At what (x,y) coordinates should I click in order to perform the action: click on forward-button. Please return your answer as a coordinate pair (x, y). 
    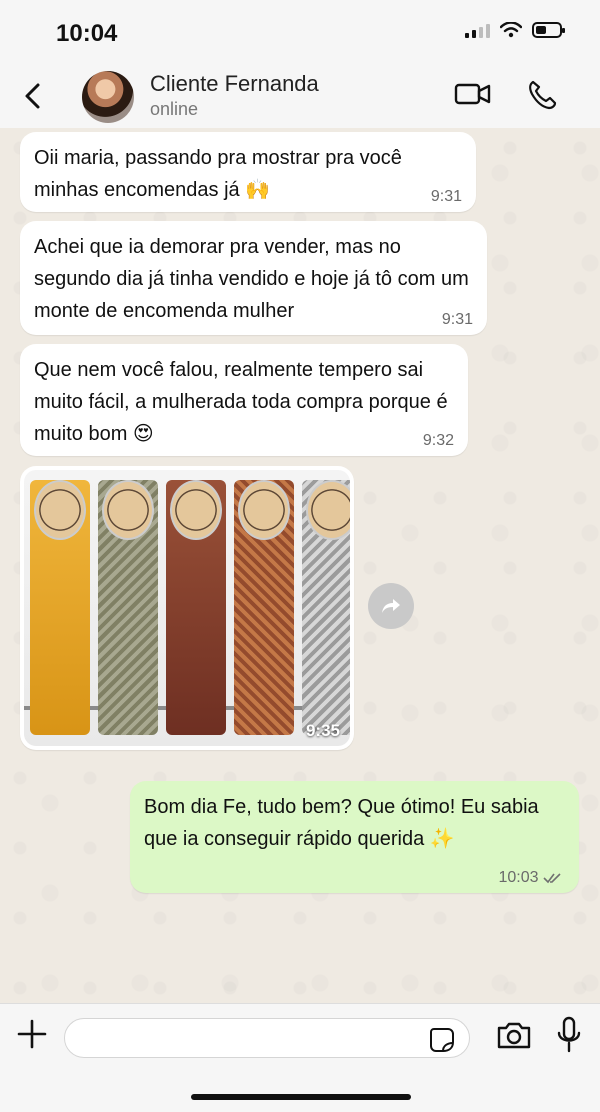
    Looking at the image, I should click on (391, 606).